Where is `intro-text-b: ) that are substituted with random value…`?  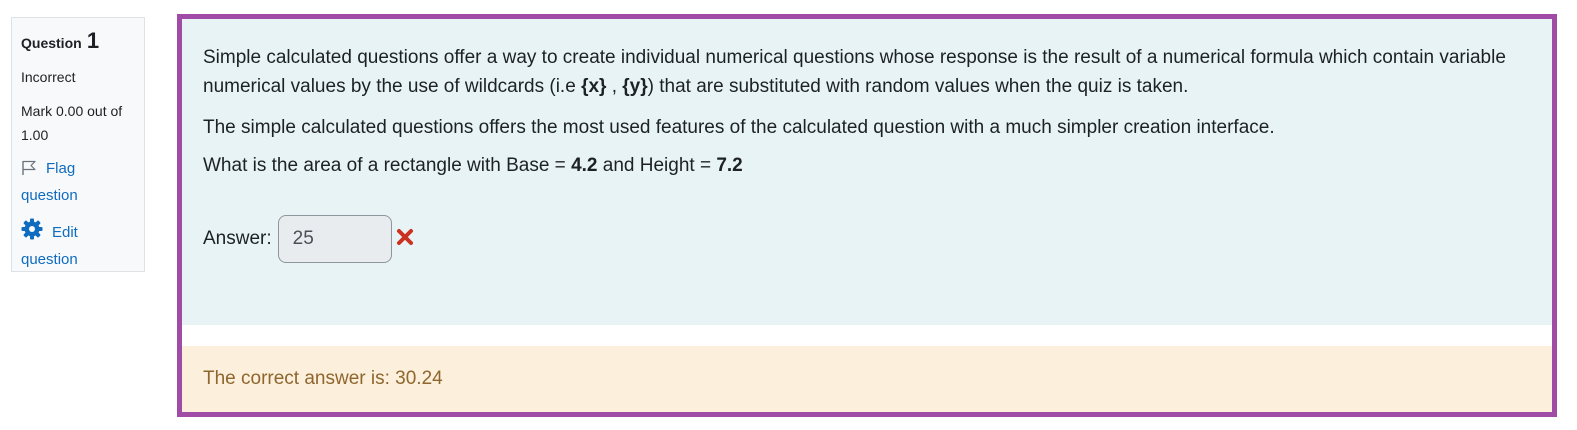 intro-text-b: ) that are substituted with random value… is located at coordinates (918, 86).